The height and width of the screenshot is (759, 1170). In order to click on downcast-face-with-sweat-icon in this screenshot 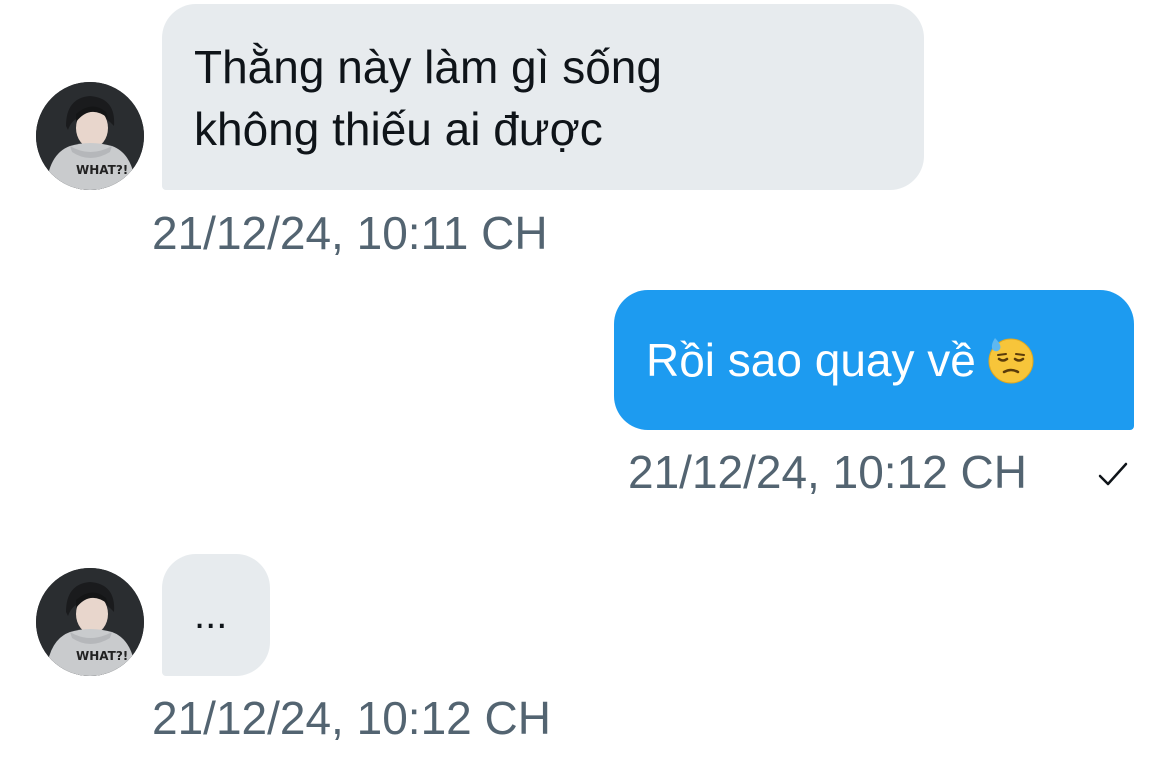, I will do `click(1011, 361)`.